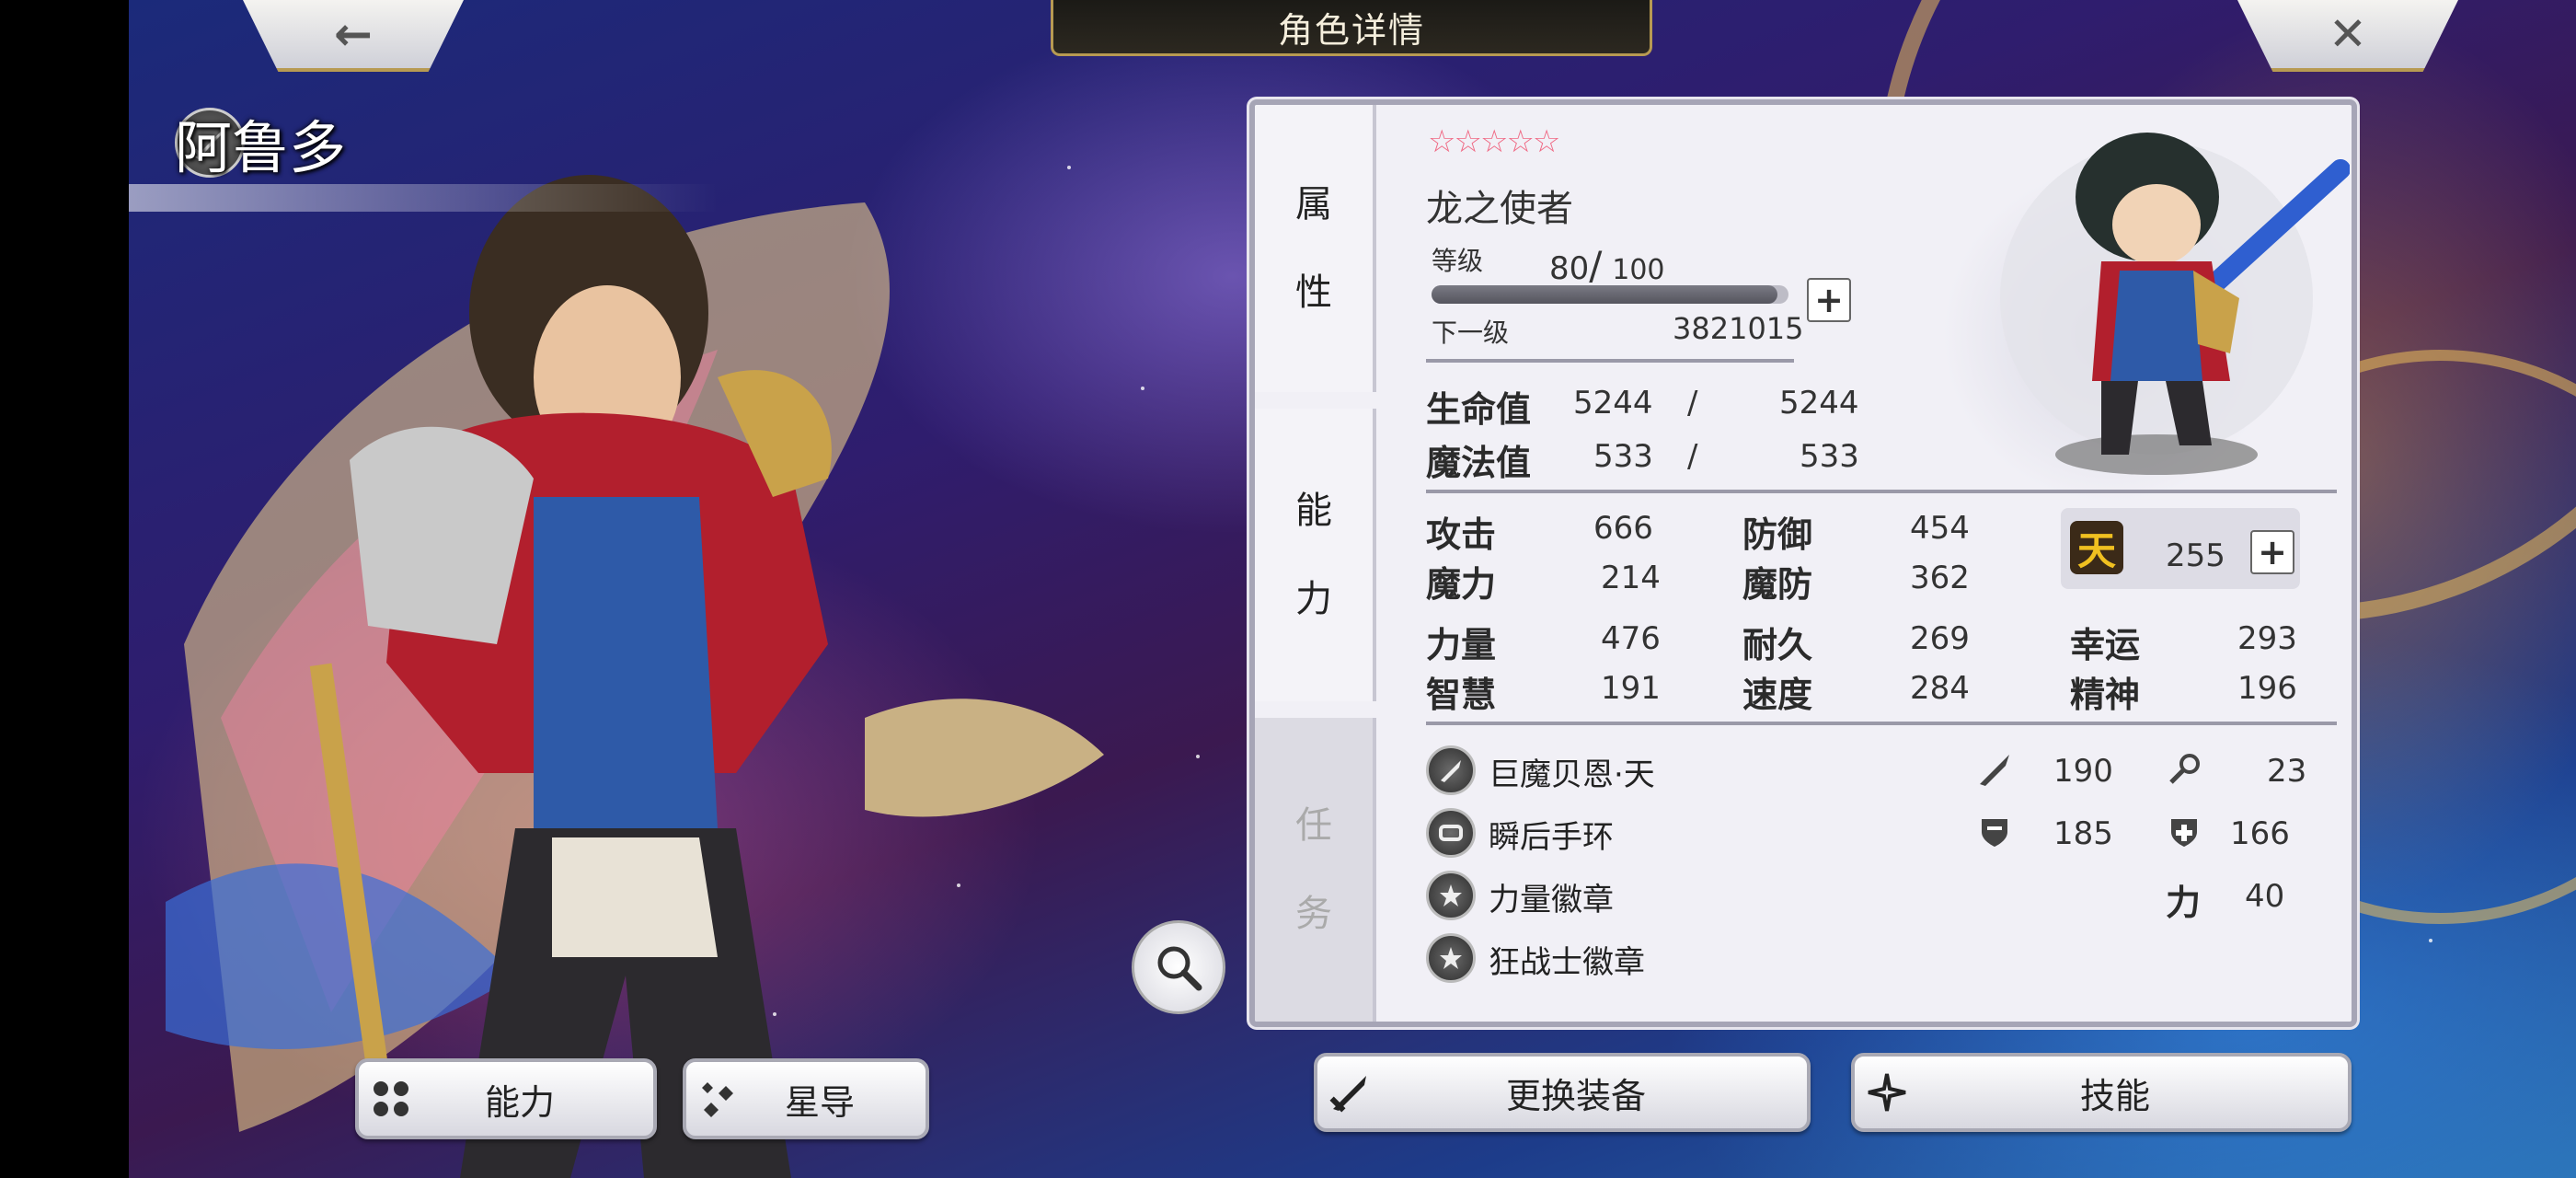 This screenshot has height=1178, width=2576. I want to click on star-guide-icon, so click(718, 1099).